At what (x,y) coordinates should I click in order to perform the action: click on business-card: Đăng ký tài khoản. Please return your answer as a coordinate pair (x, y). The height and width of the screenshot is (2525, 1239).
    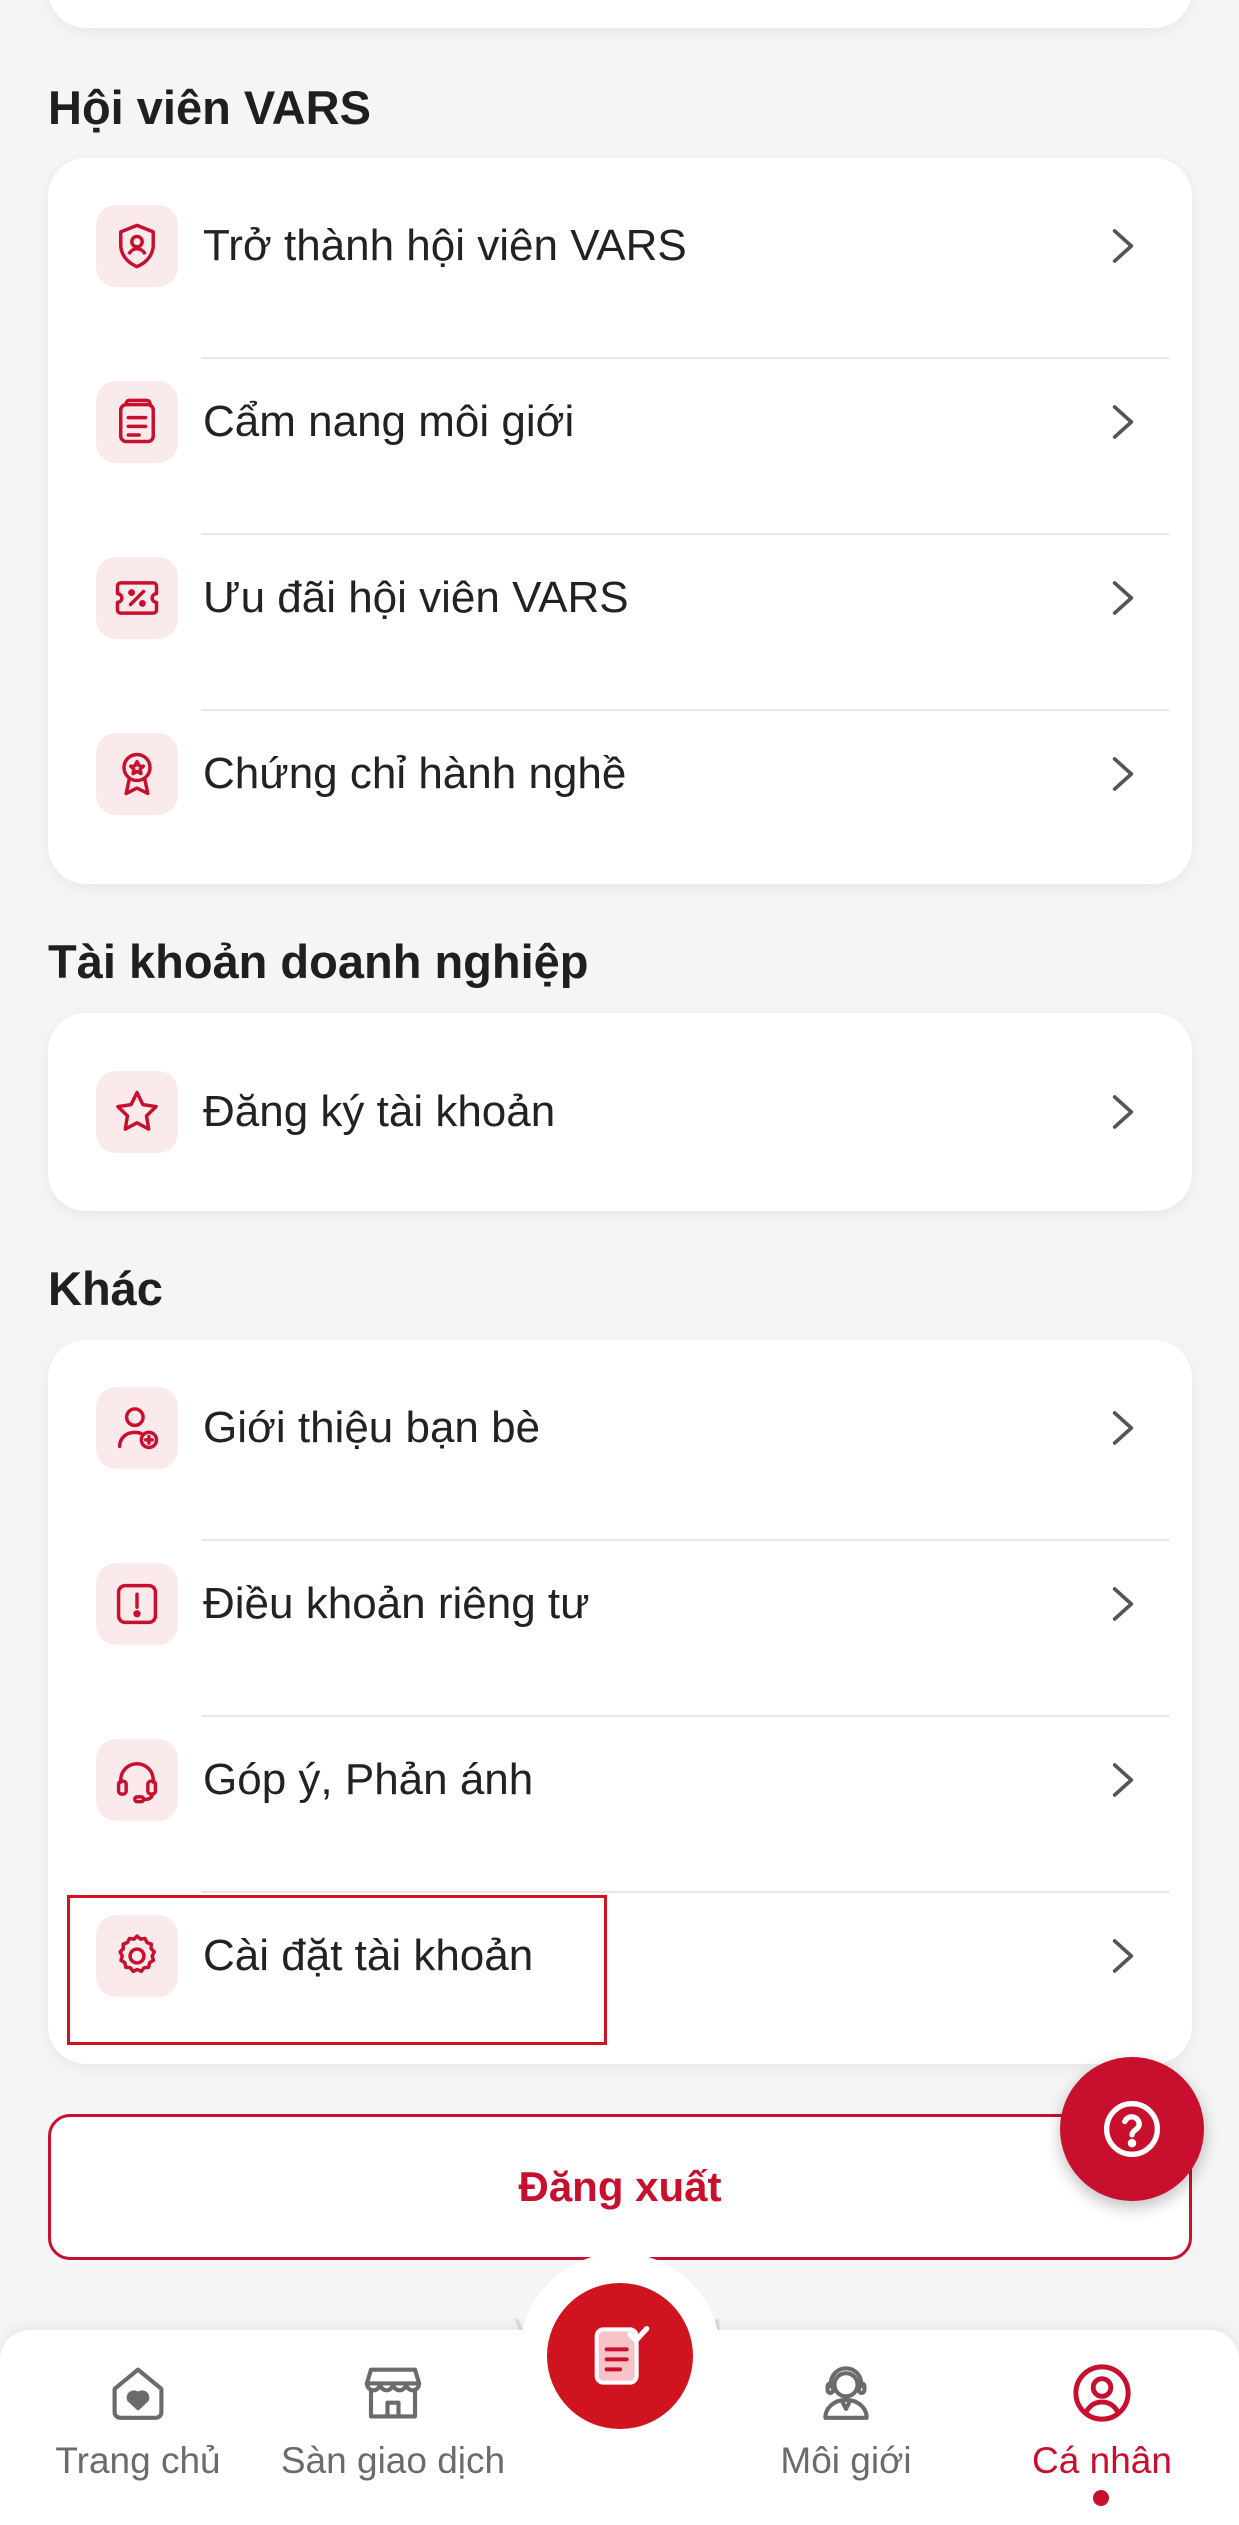
    Looking at the image, I should click on (620, 1112).